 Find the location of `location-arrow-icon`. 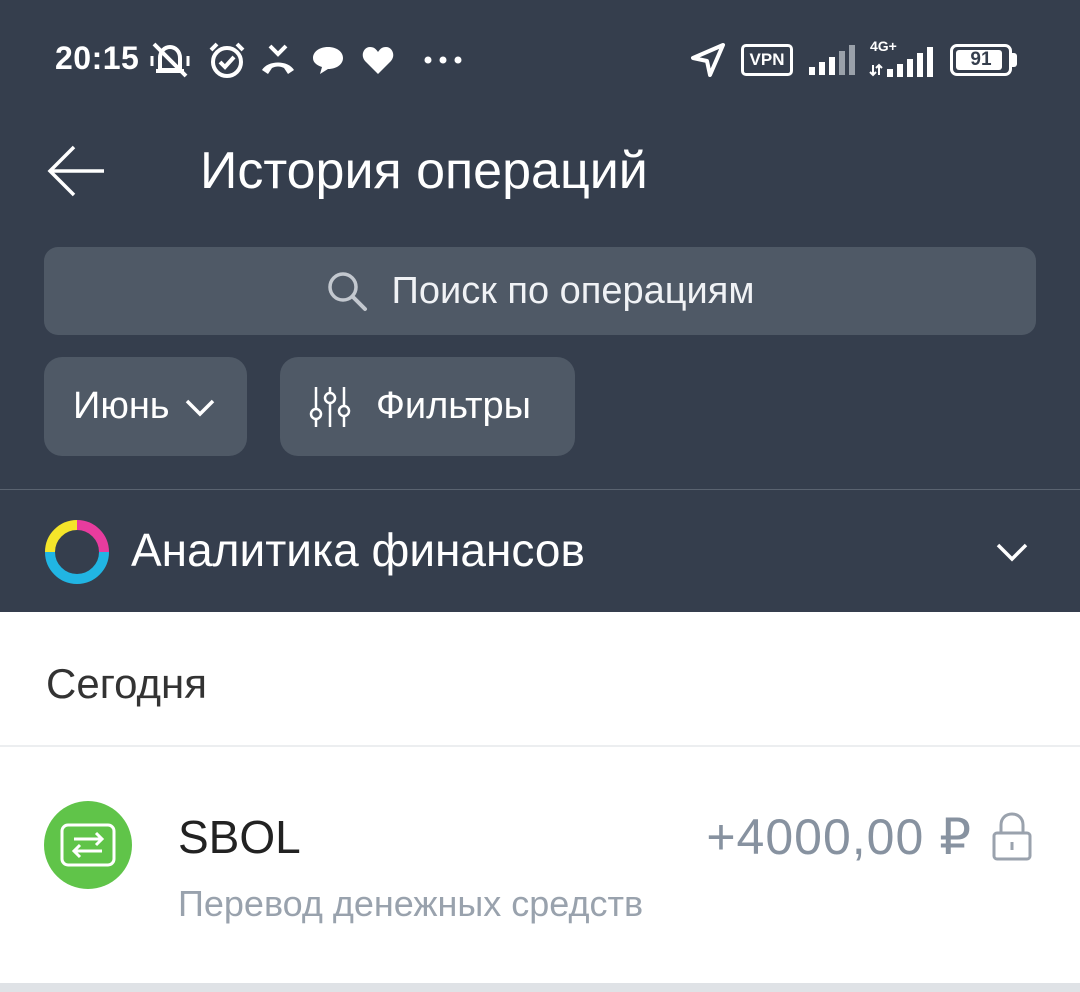

location-arrow-icon is located at coordinates (708, 60).